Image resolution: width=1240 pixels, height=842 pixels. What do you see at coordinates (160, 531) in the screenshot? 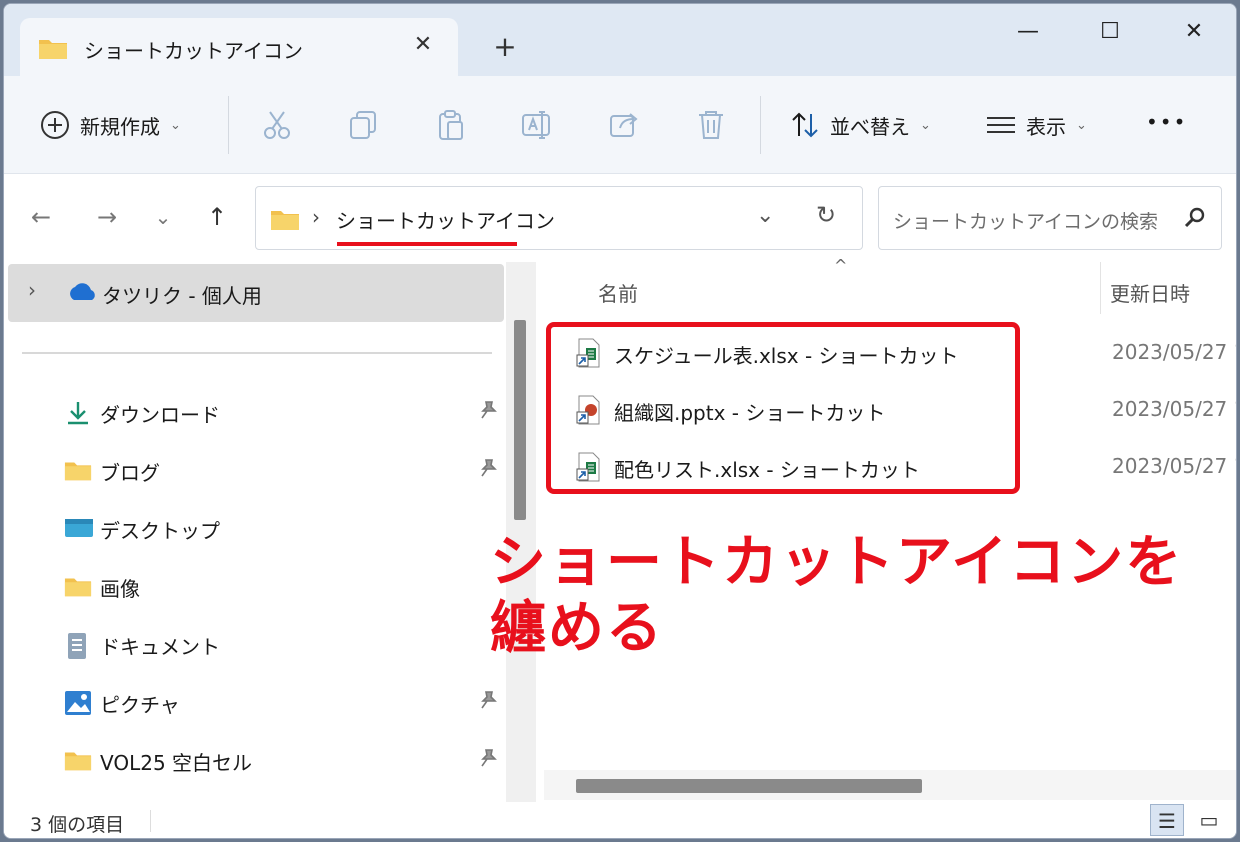
I see `sidebar-item-label: デスクトップ` at bounding box center [160, 531].